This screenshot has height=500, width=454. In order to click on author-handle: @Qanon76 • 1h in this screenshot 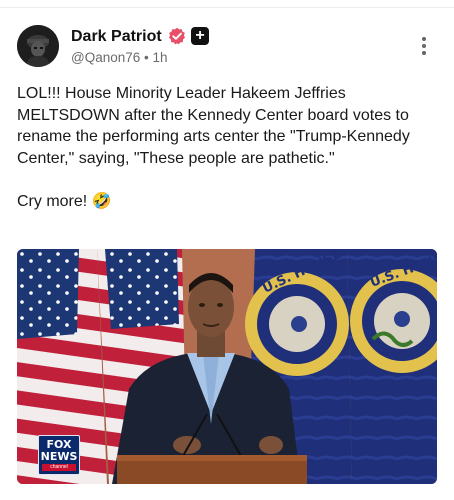, I will do `click(119, 57)`.